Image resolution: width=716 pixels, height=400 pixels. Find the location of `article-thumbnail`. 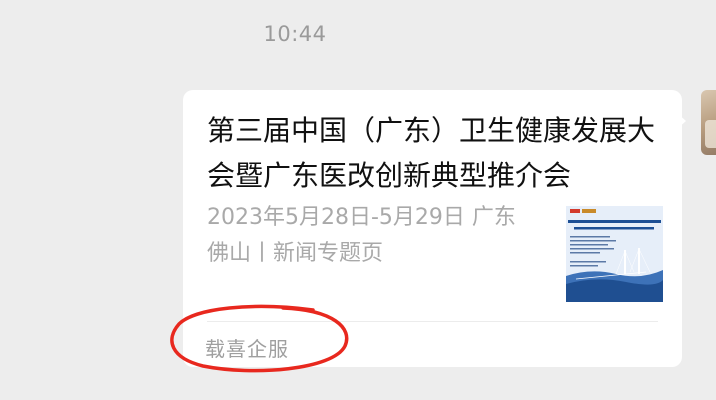

article-thumbnail is located at coordinates (614, 254).